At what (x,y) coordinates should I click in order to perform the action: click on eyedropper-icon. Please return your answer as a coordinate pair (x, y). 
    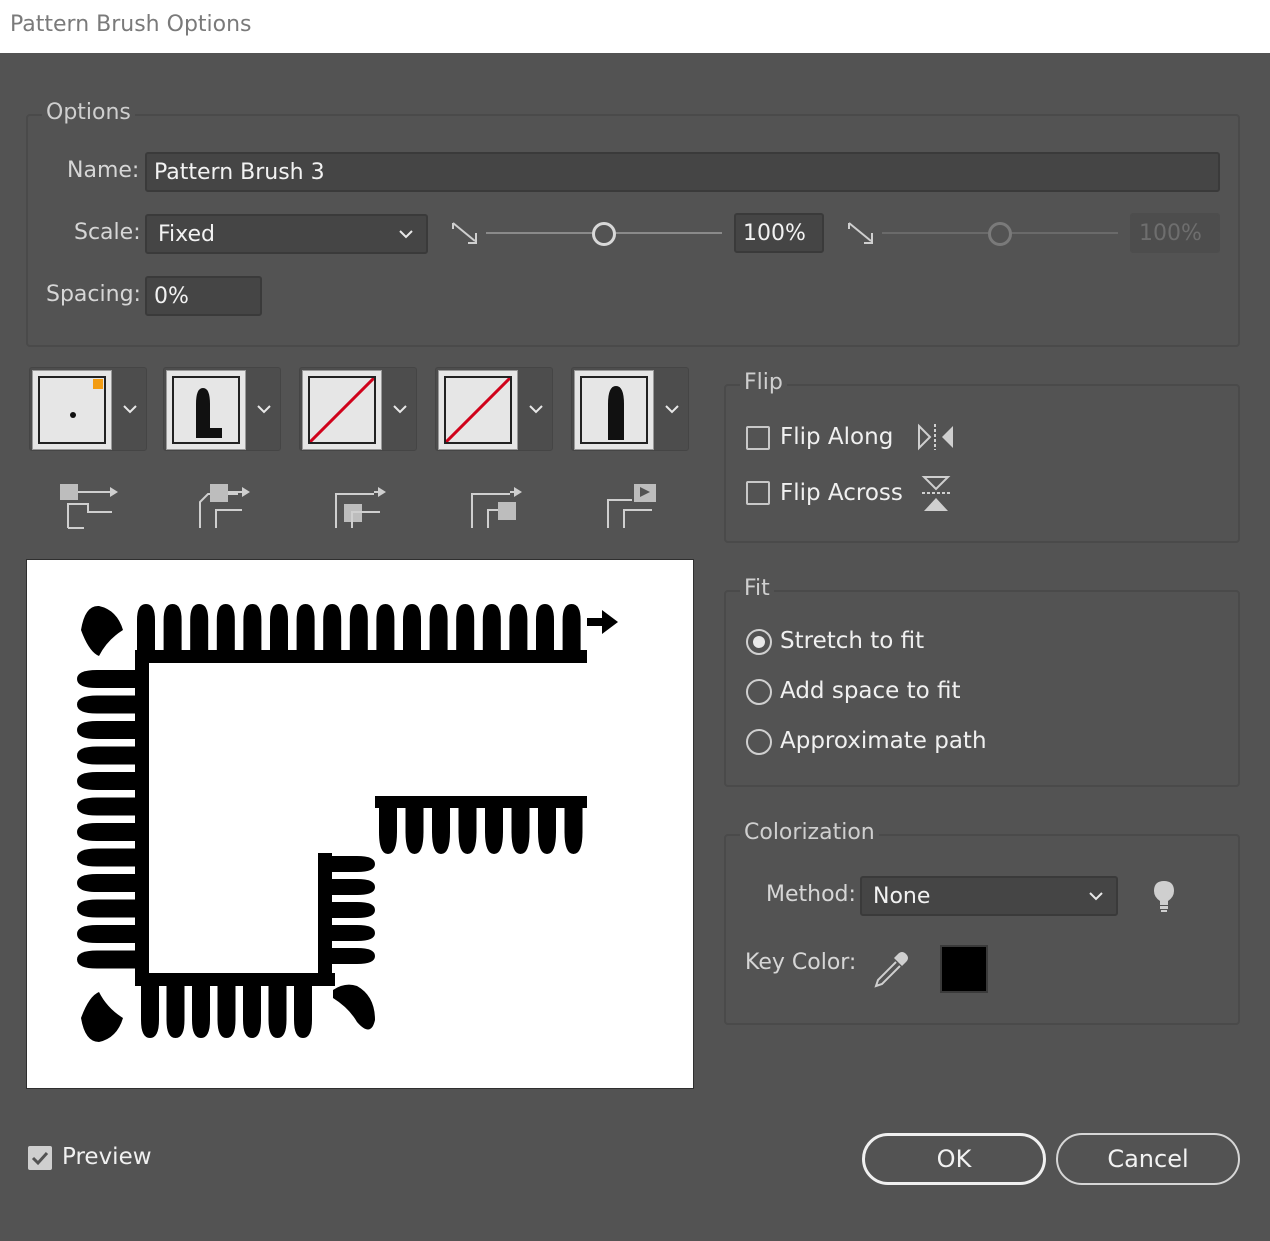
    Looking at the image, I should click on (890, 969).